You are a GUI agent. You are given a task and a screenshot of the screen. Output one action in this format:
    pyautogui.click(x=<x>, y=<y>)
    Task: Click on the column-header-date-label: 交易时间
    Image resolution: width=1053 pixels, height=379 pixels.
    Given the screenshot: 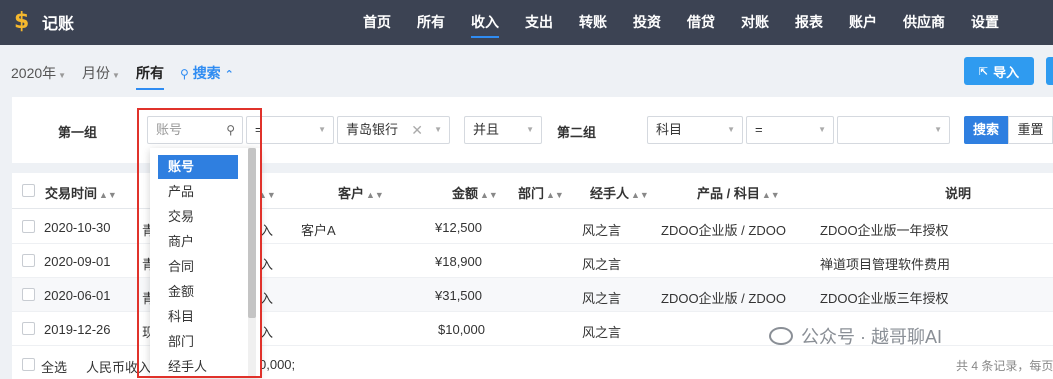 What is the action you would take?
    pyautogui.click(x=71, y=193)
    